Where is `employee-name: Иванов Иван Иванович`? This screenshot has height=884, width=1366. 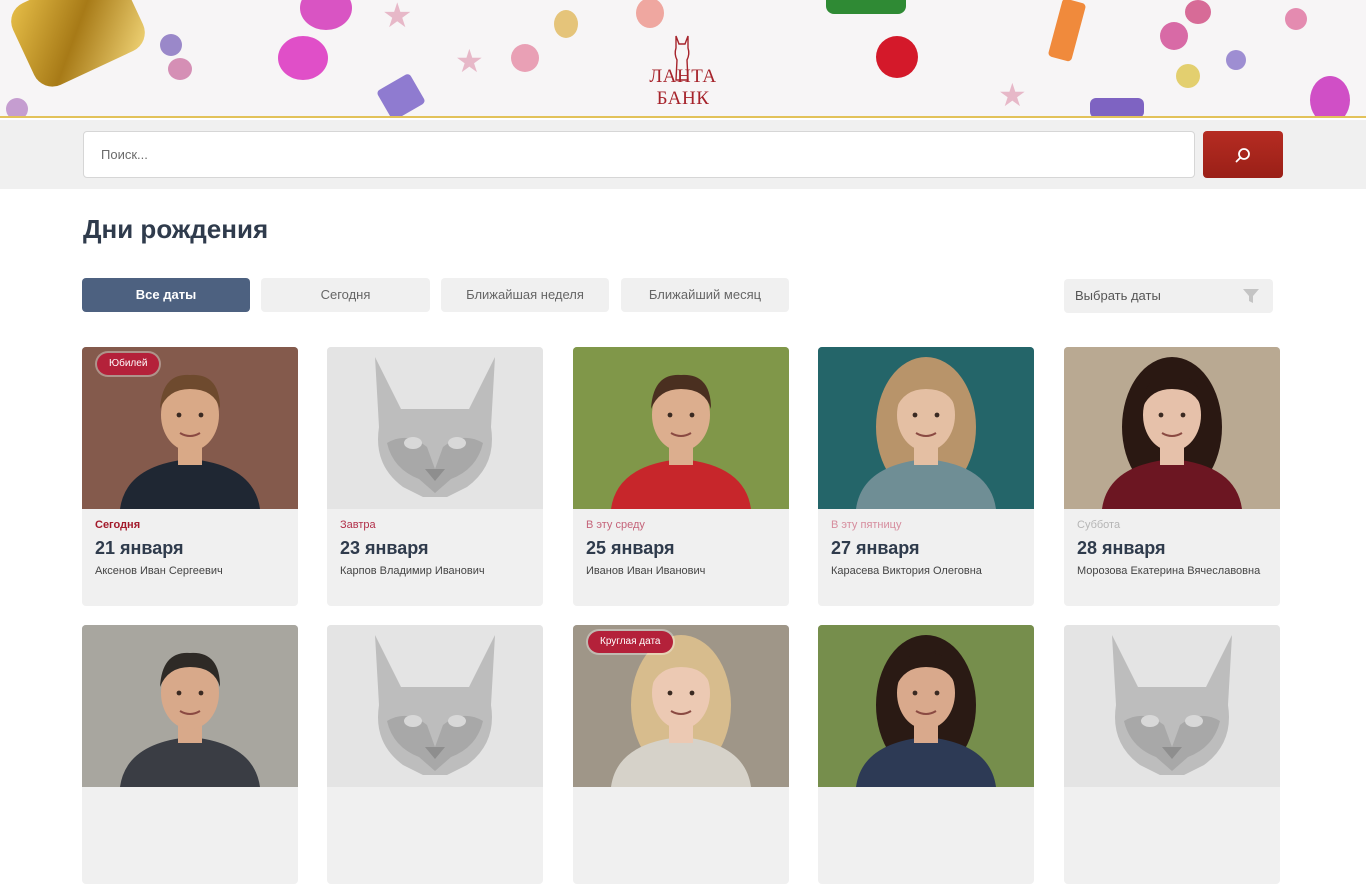 employee-name: Иванов Иван Иванович is located at coordinates (646, 571).